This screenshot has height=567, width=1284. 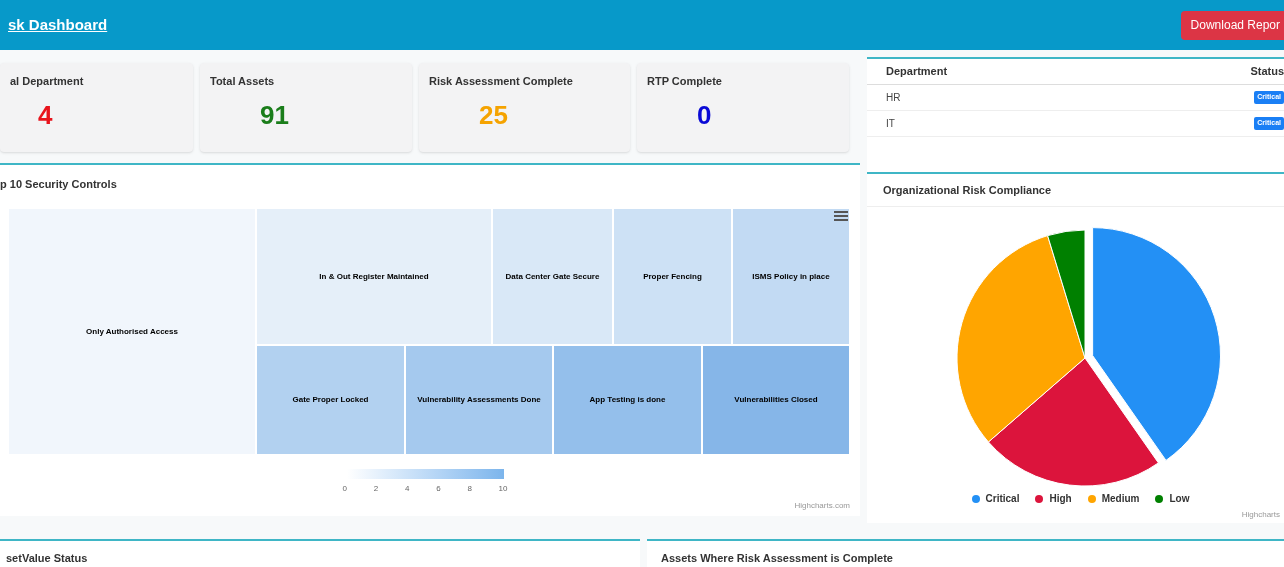 I want to click on legend-label: Medium, so click(x=1120, y=498).